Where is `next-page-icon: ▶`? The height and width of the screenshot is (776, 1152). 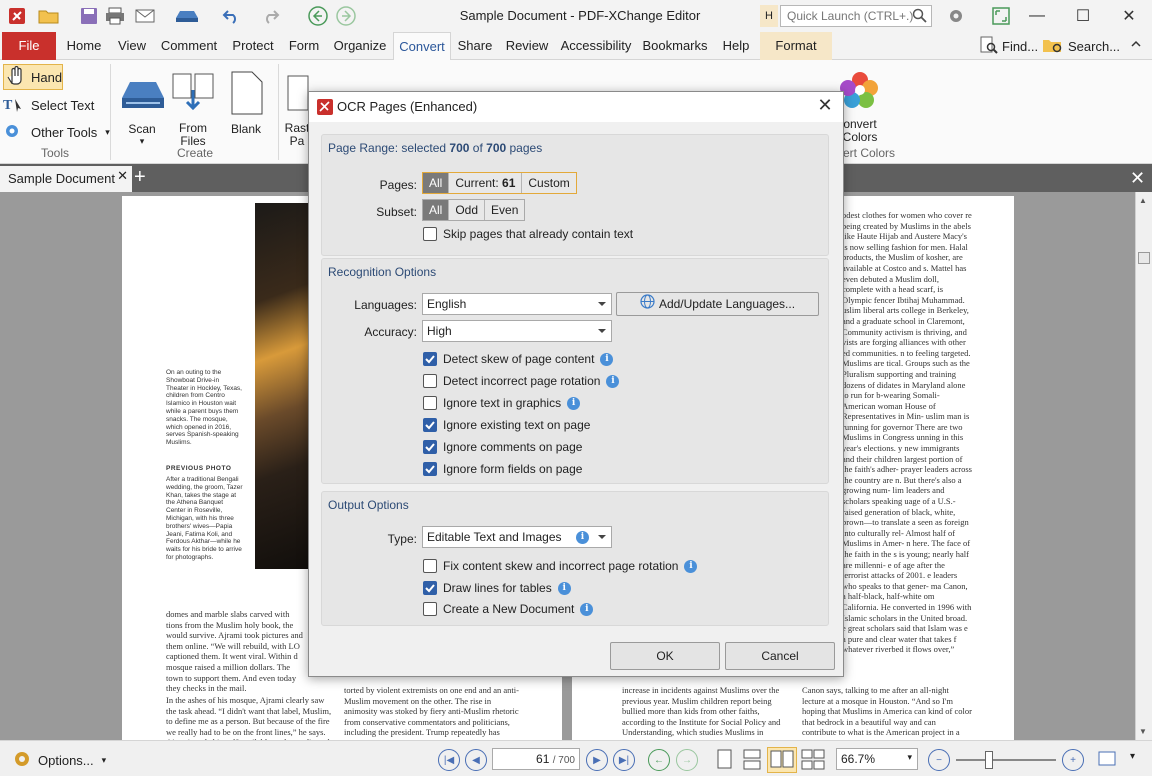
next-page-icon: ▶ is located at coordinates (597, 760).